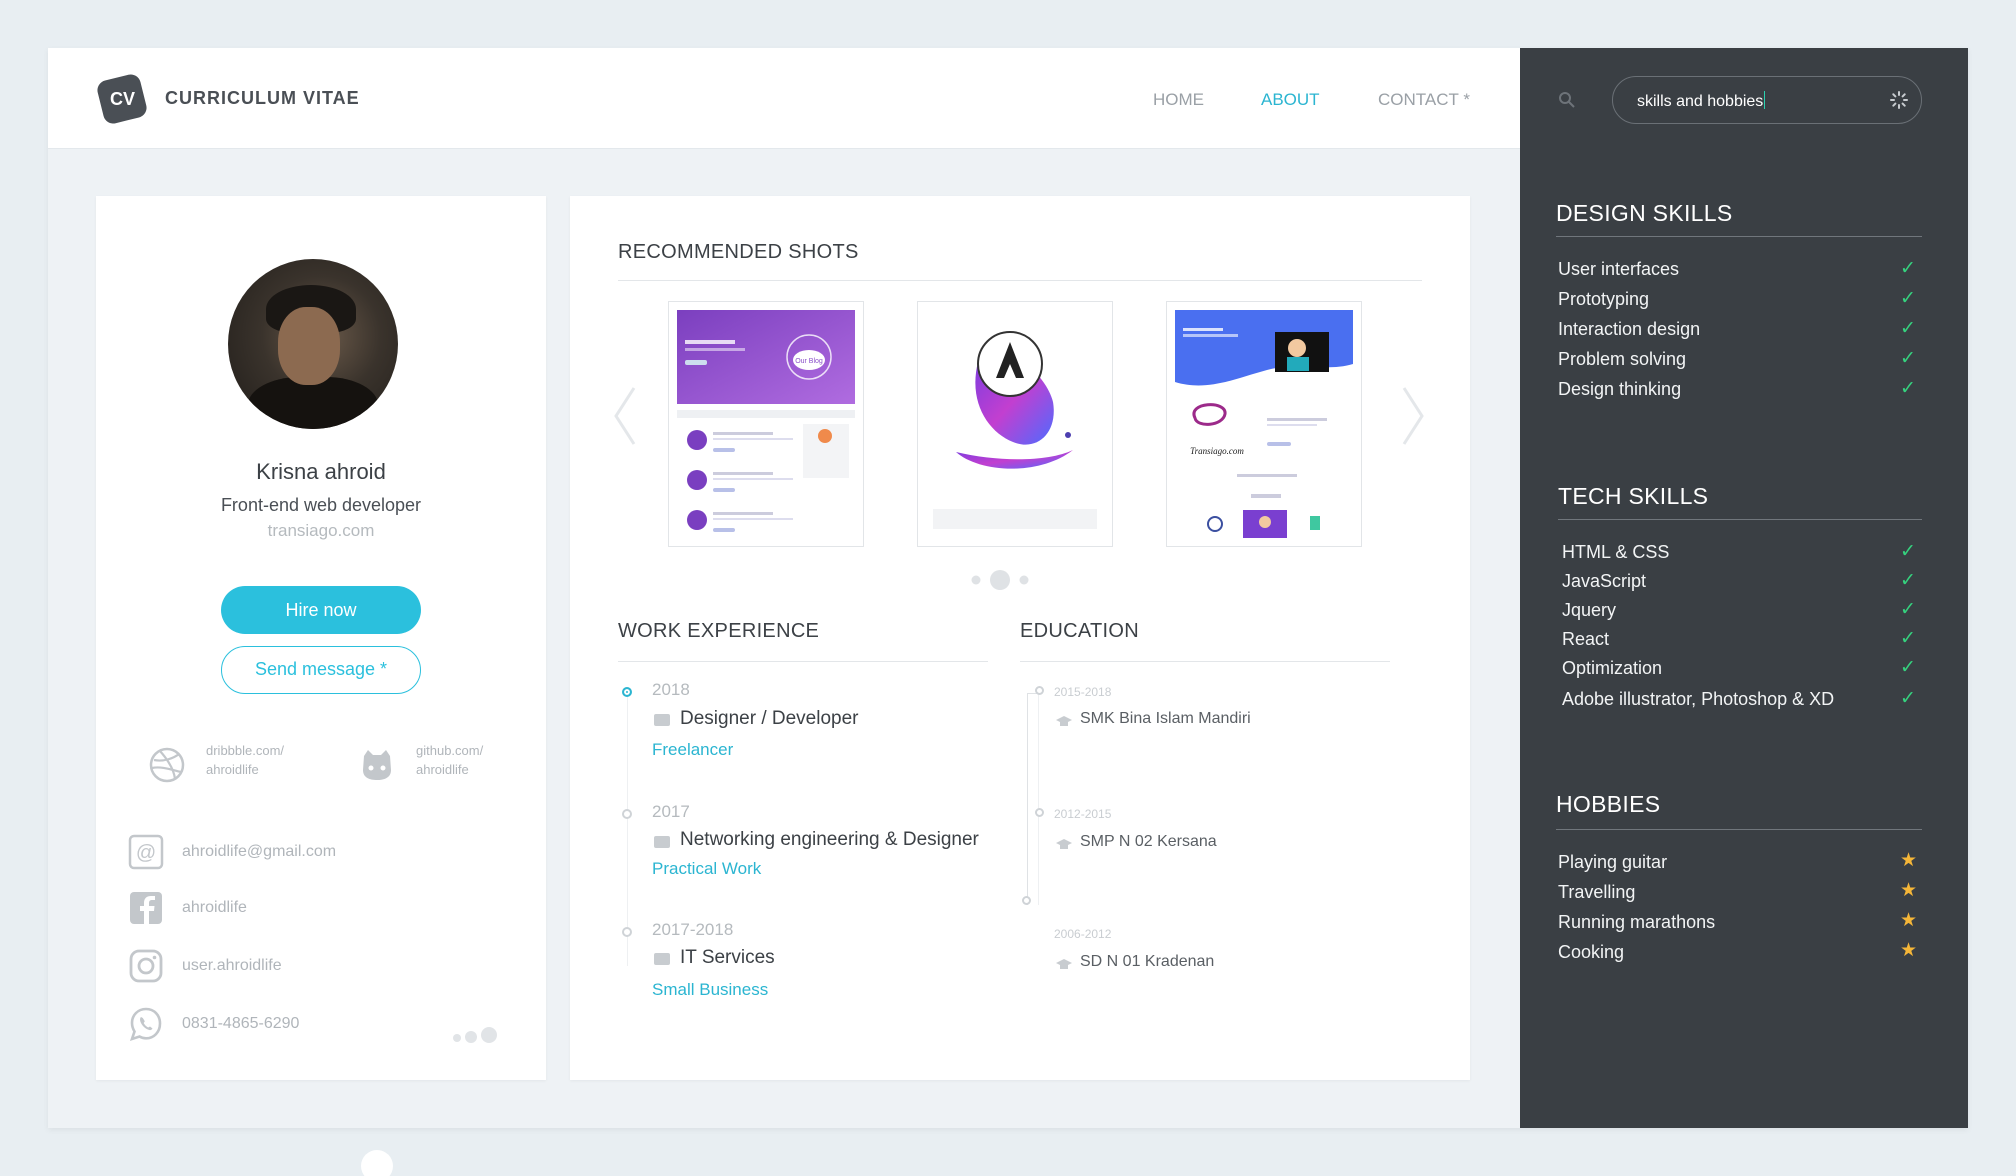 The height and width of the screenshot is (1176, 2016). What do you see at coordinates (1608, 804) in the screenshot?
I see `hobbies-title: HOBBIES` at bounding box center [1608, 804].